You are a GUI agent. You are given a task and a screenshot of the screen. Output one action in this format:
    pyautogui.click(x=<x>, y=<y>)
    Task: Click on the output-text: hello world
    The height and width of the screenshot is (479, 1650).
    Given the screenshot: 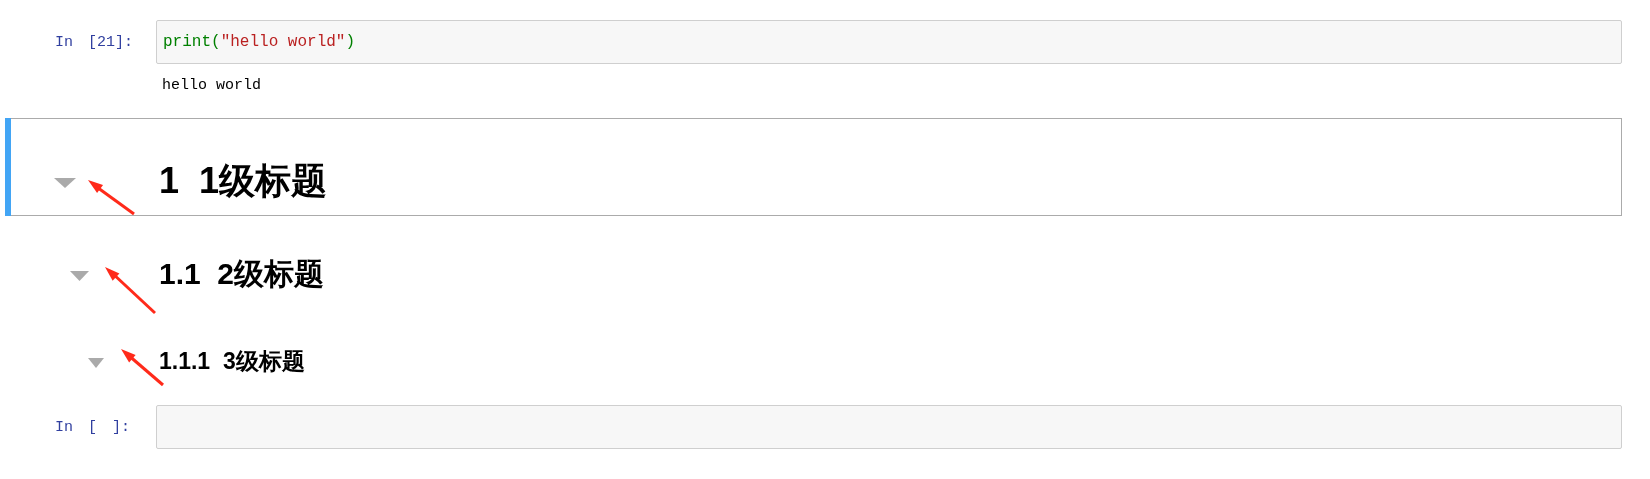 What is the action you would take?
    pyautogui.click(x=211, y=85)
    